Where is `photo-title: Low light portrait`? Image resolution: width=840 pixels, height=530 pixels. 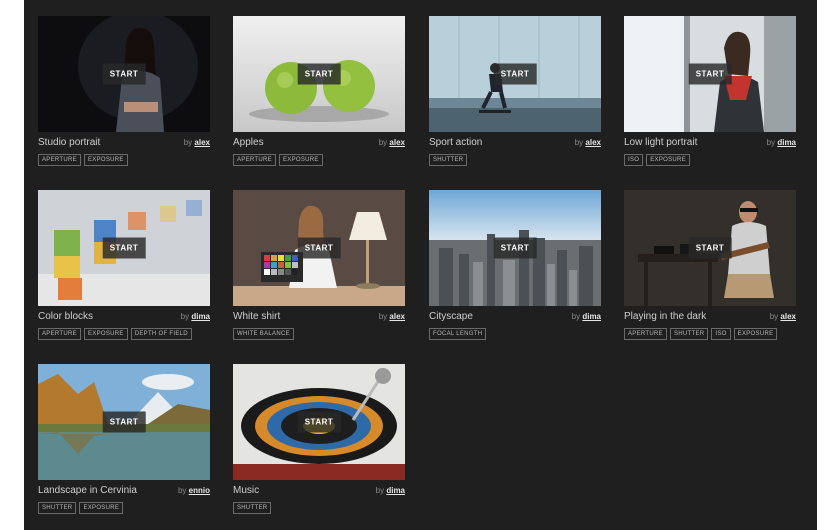
photo-title: Low light portrait is located at coordinates (661, 142).